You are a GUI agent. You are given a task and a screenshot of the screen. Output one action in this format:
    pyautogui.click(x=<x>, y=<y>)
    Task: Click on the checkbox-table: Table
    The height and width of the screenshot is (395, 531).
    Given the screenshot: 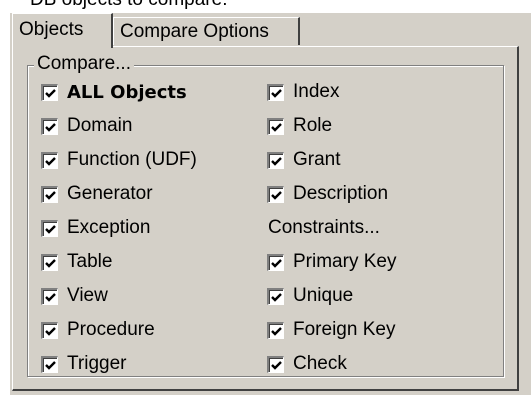 What is the action you would take?
    pyautogui.click(x=76, y=262)
    